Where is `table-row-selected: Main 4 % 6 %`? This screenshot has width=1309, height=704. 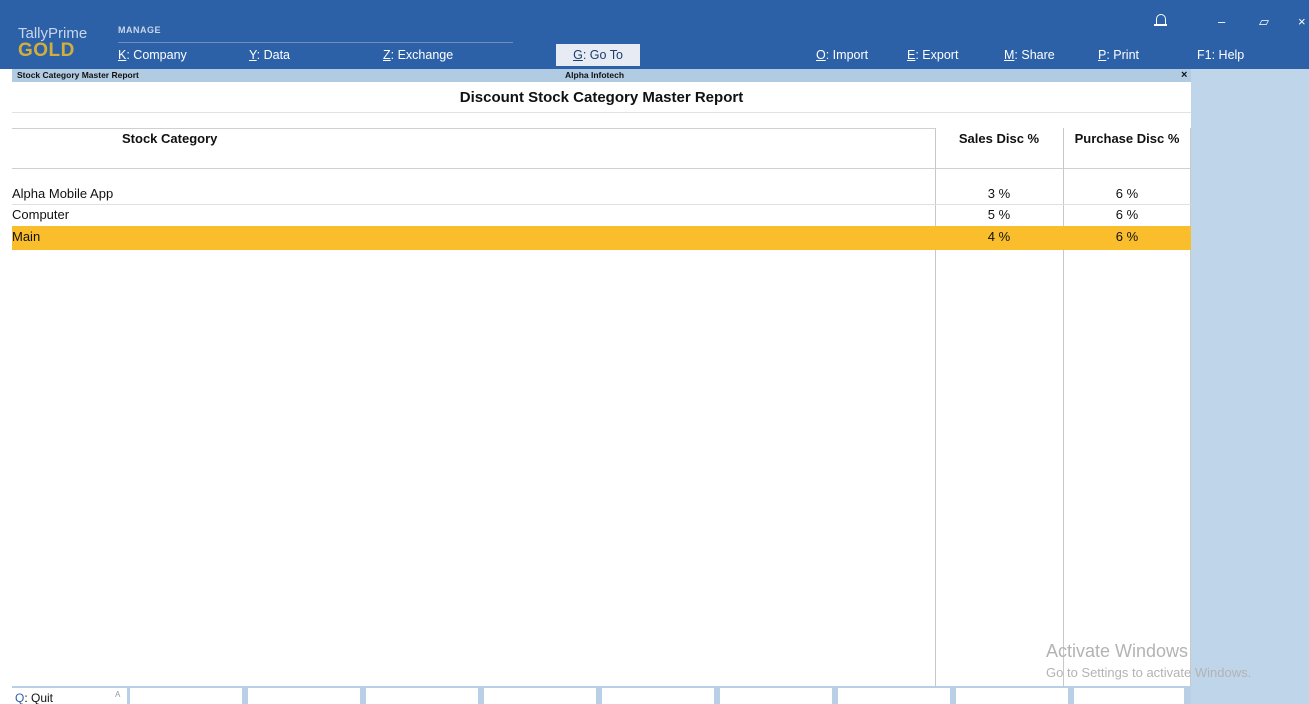
table-row-selected: Main 4 % 6 % is located at coordinates (601, 238).